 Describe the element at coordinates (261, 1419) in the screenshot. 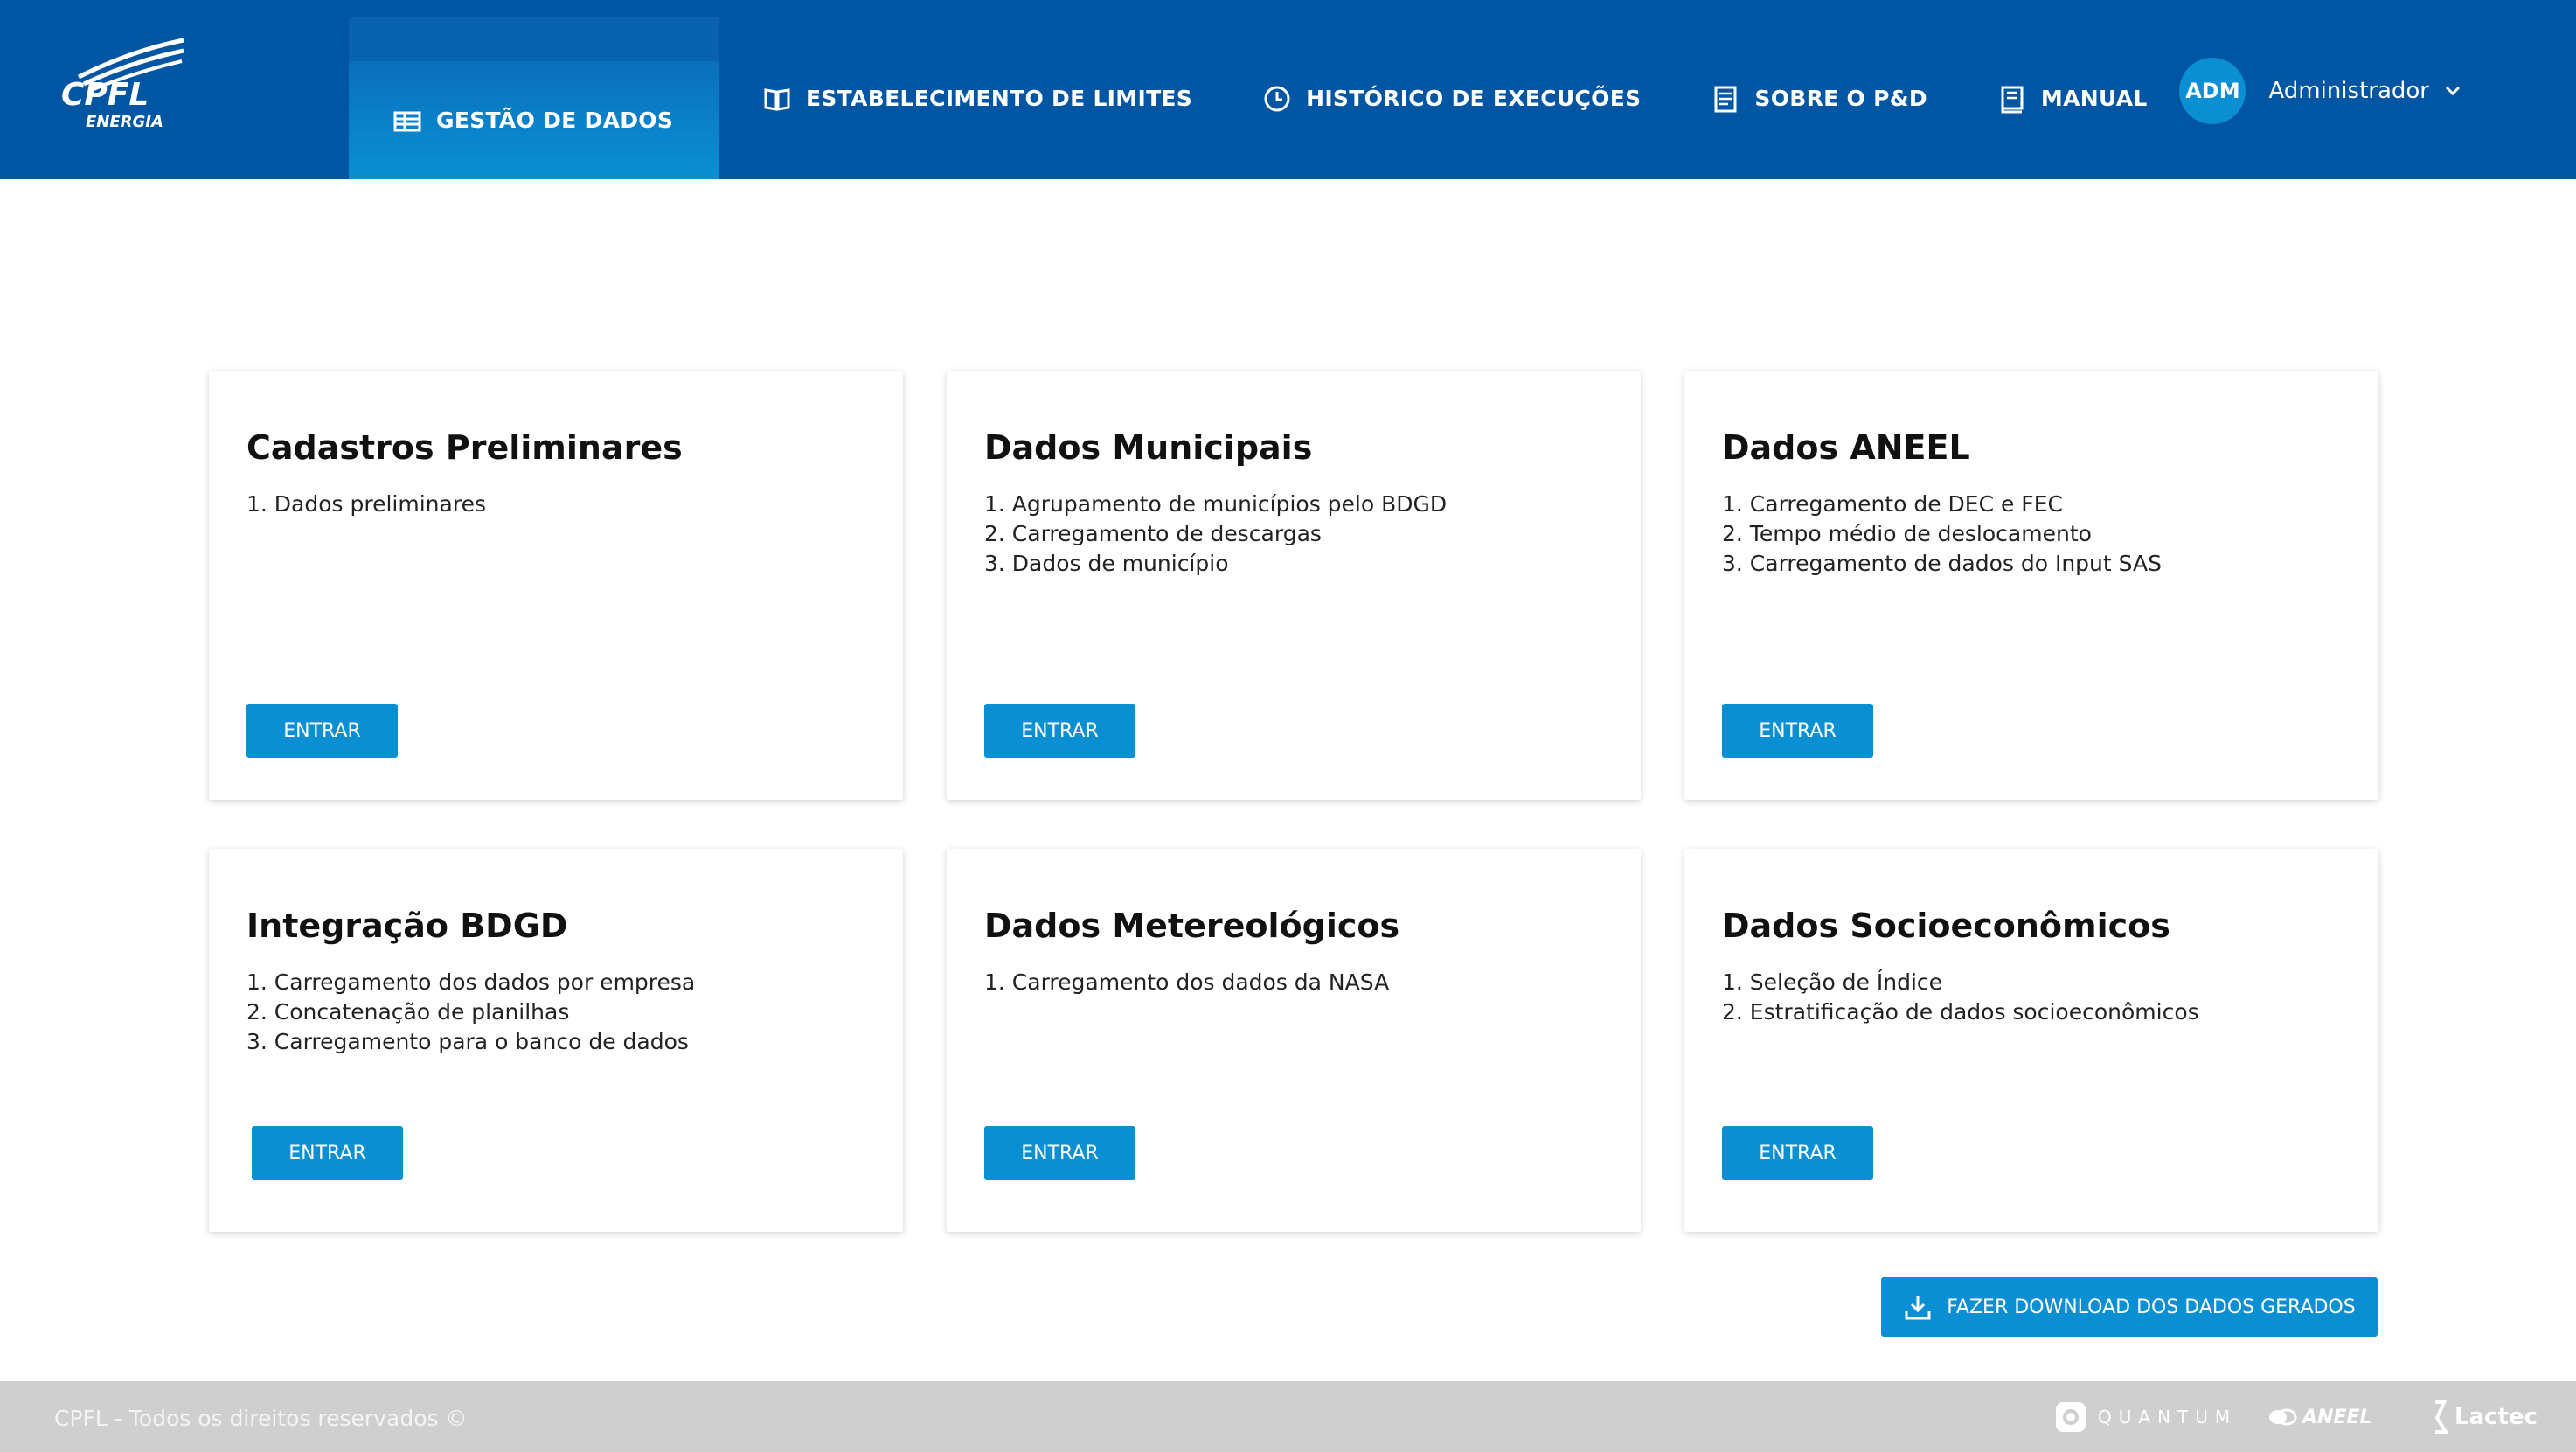

I see `copyright-text: CPFL - Todos os direitos reservados ©` at that location.